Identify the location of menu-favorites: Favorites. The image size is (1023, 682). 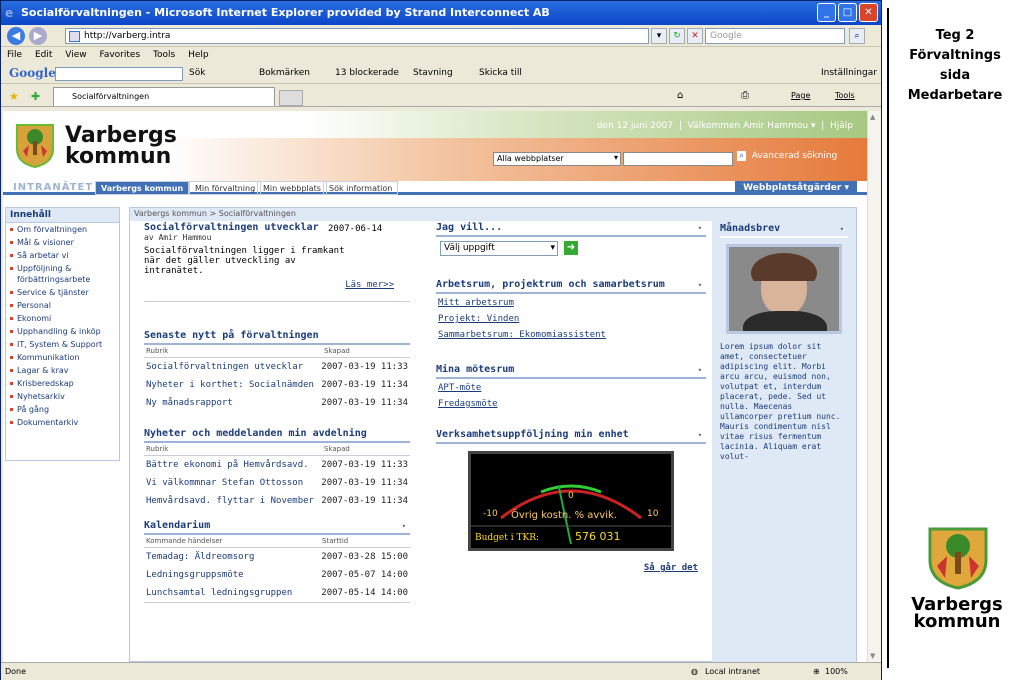
(119, 55).